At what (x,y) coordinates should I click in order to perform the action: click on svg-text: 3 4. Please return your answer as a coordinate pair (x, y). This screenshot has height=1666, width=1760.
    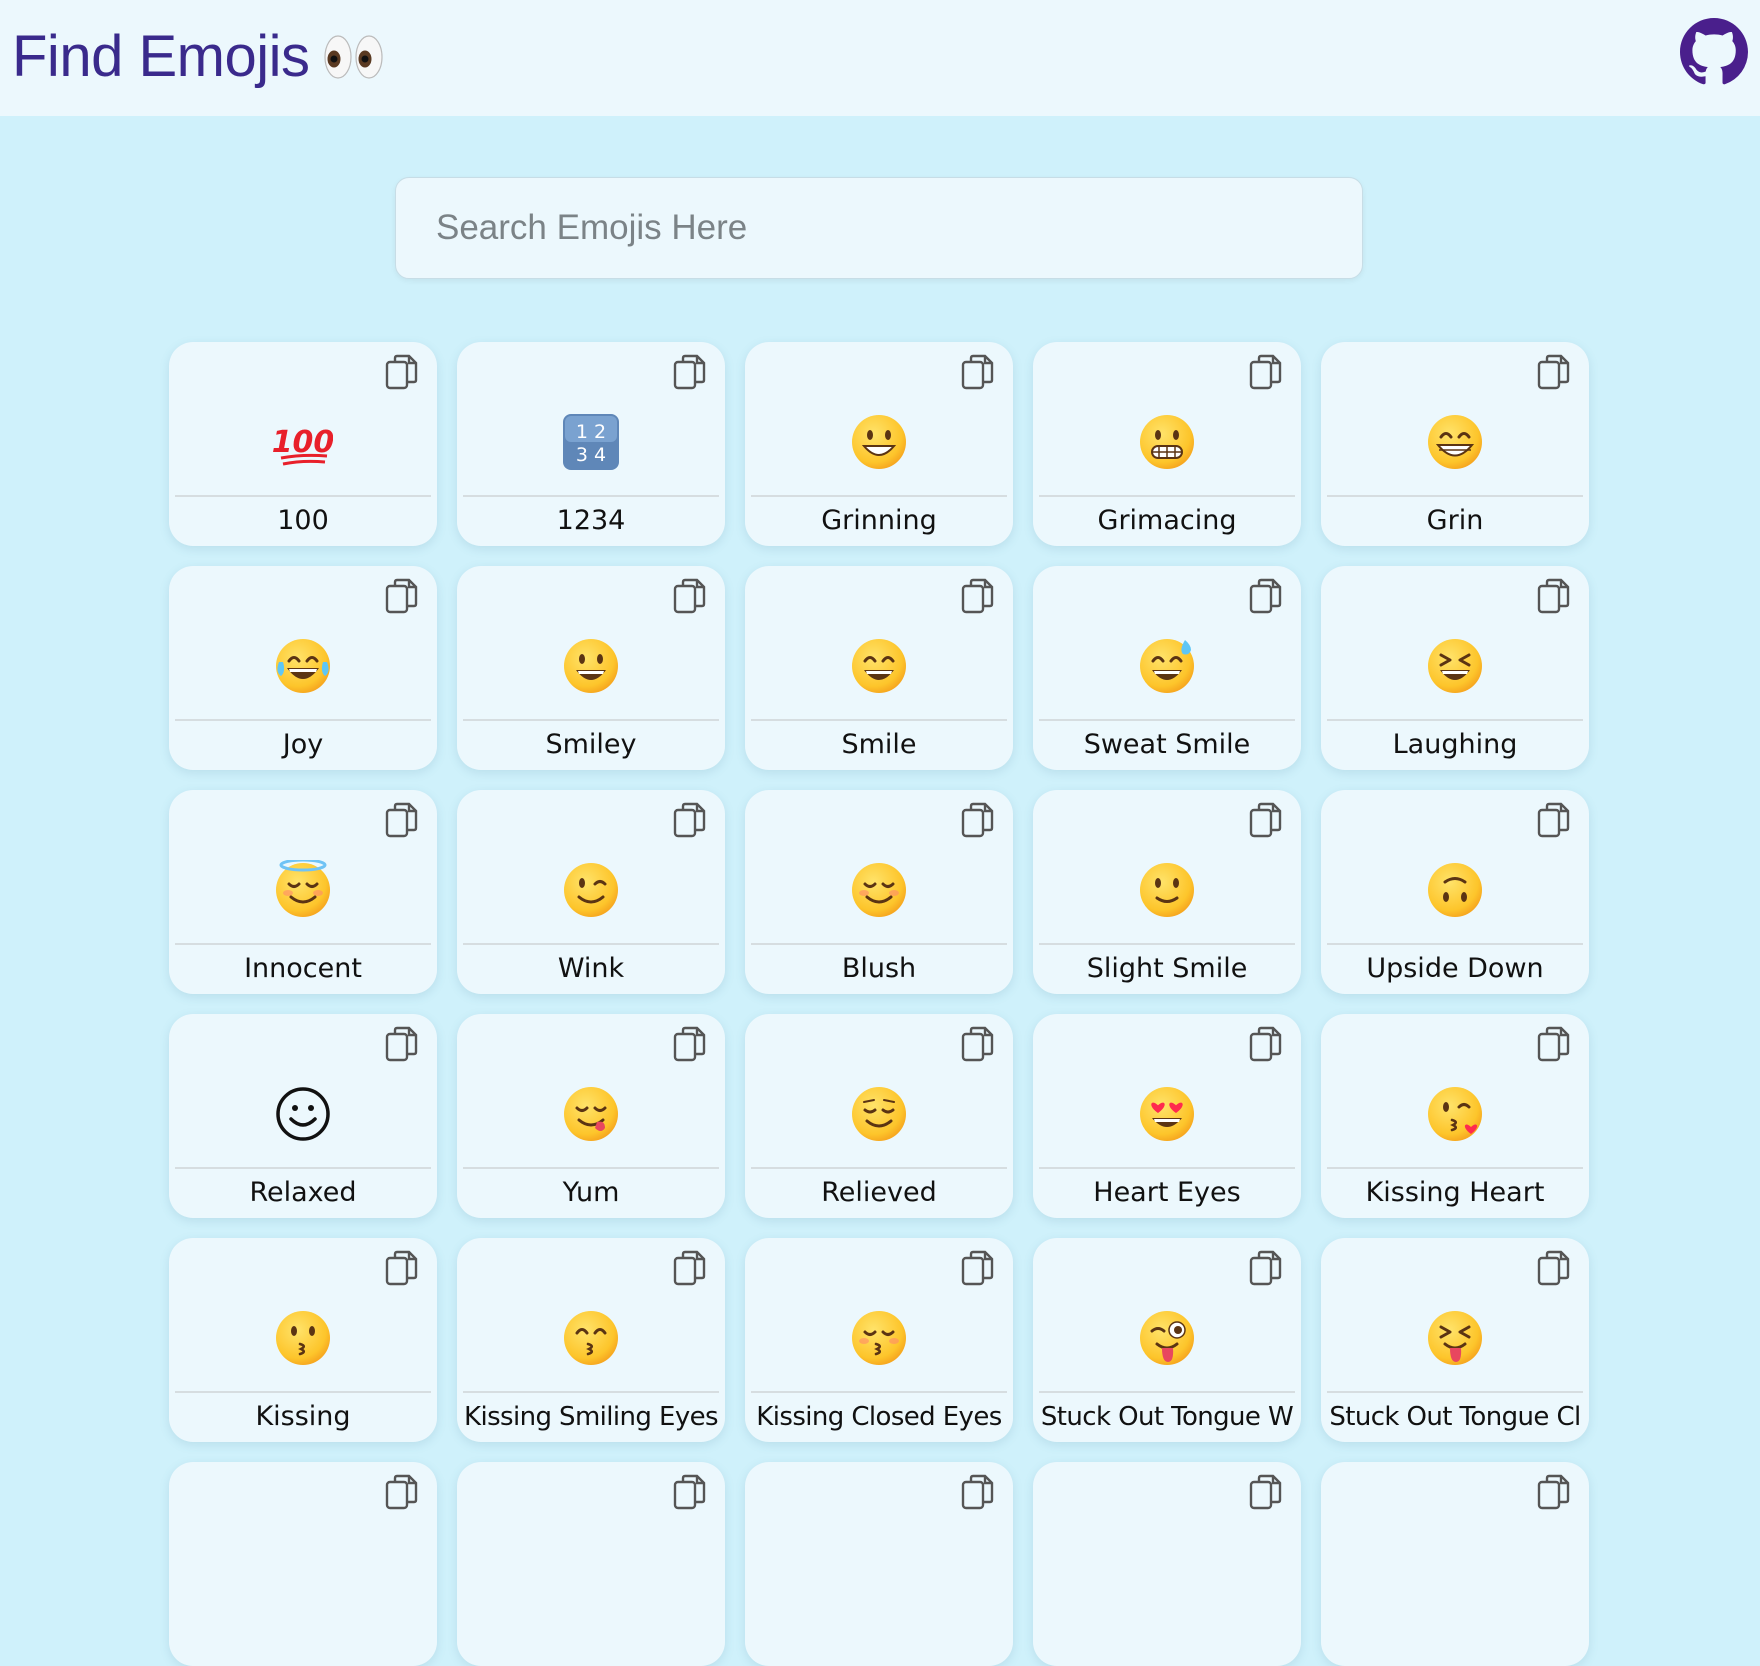
    Looking at the image, I should click on (591, 455).